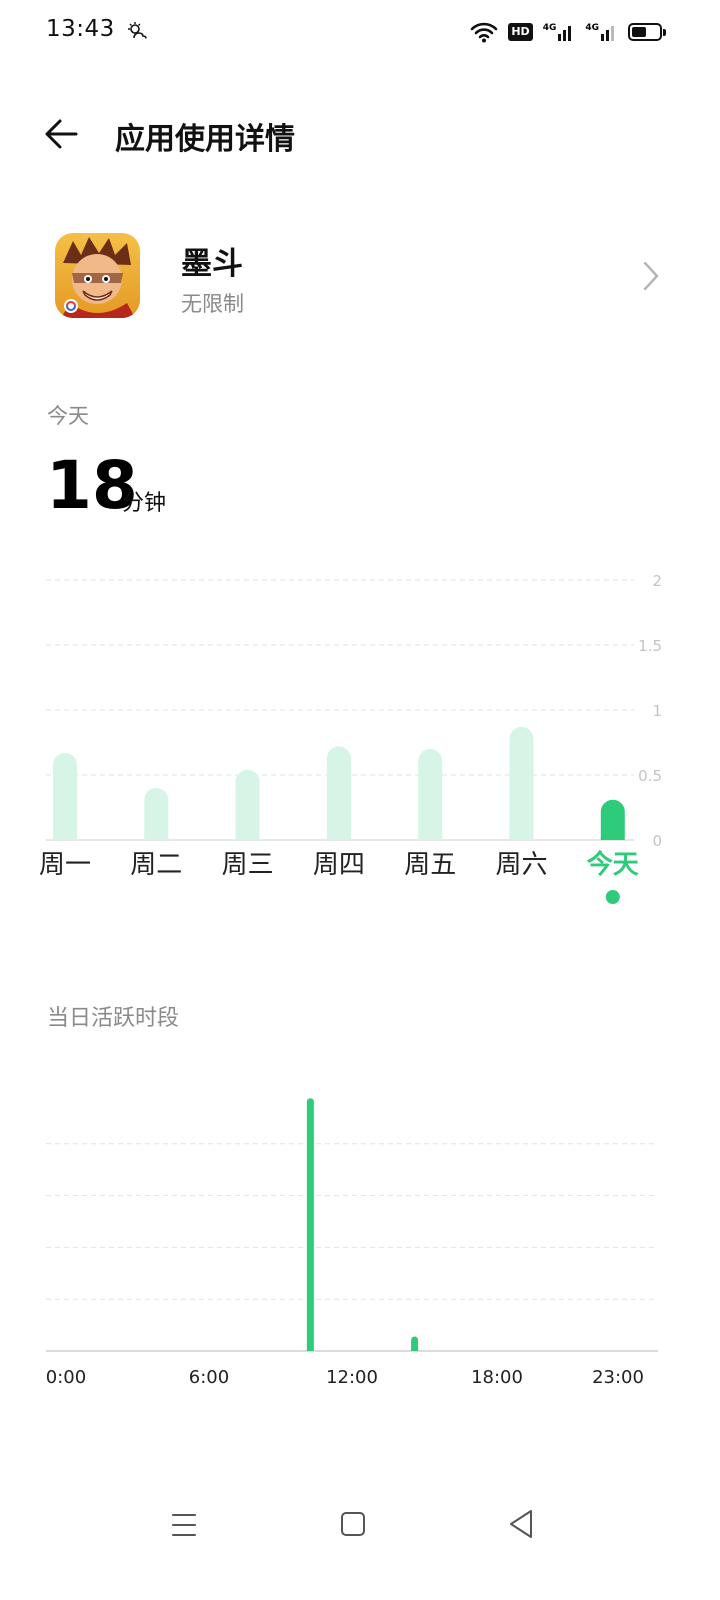  What do you see at coordinates (80, 29) in the screenshot?
I see `status-time: 13:43` at bounding box center [80, 29].